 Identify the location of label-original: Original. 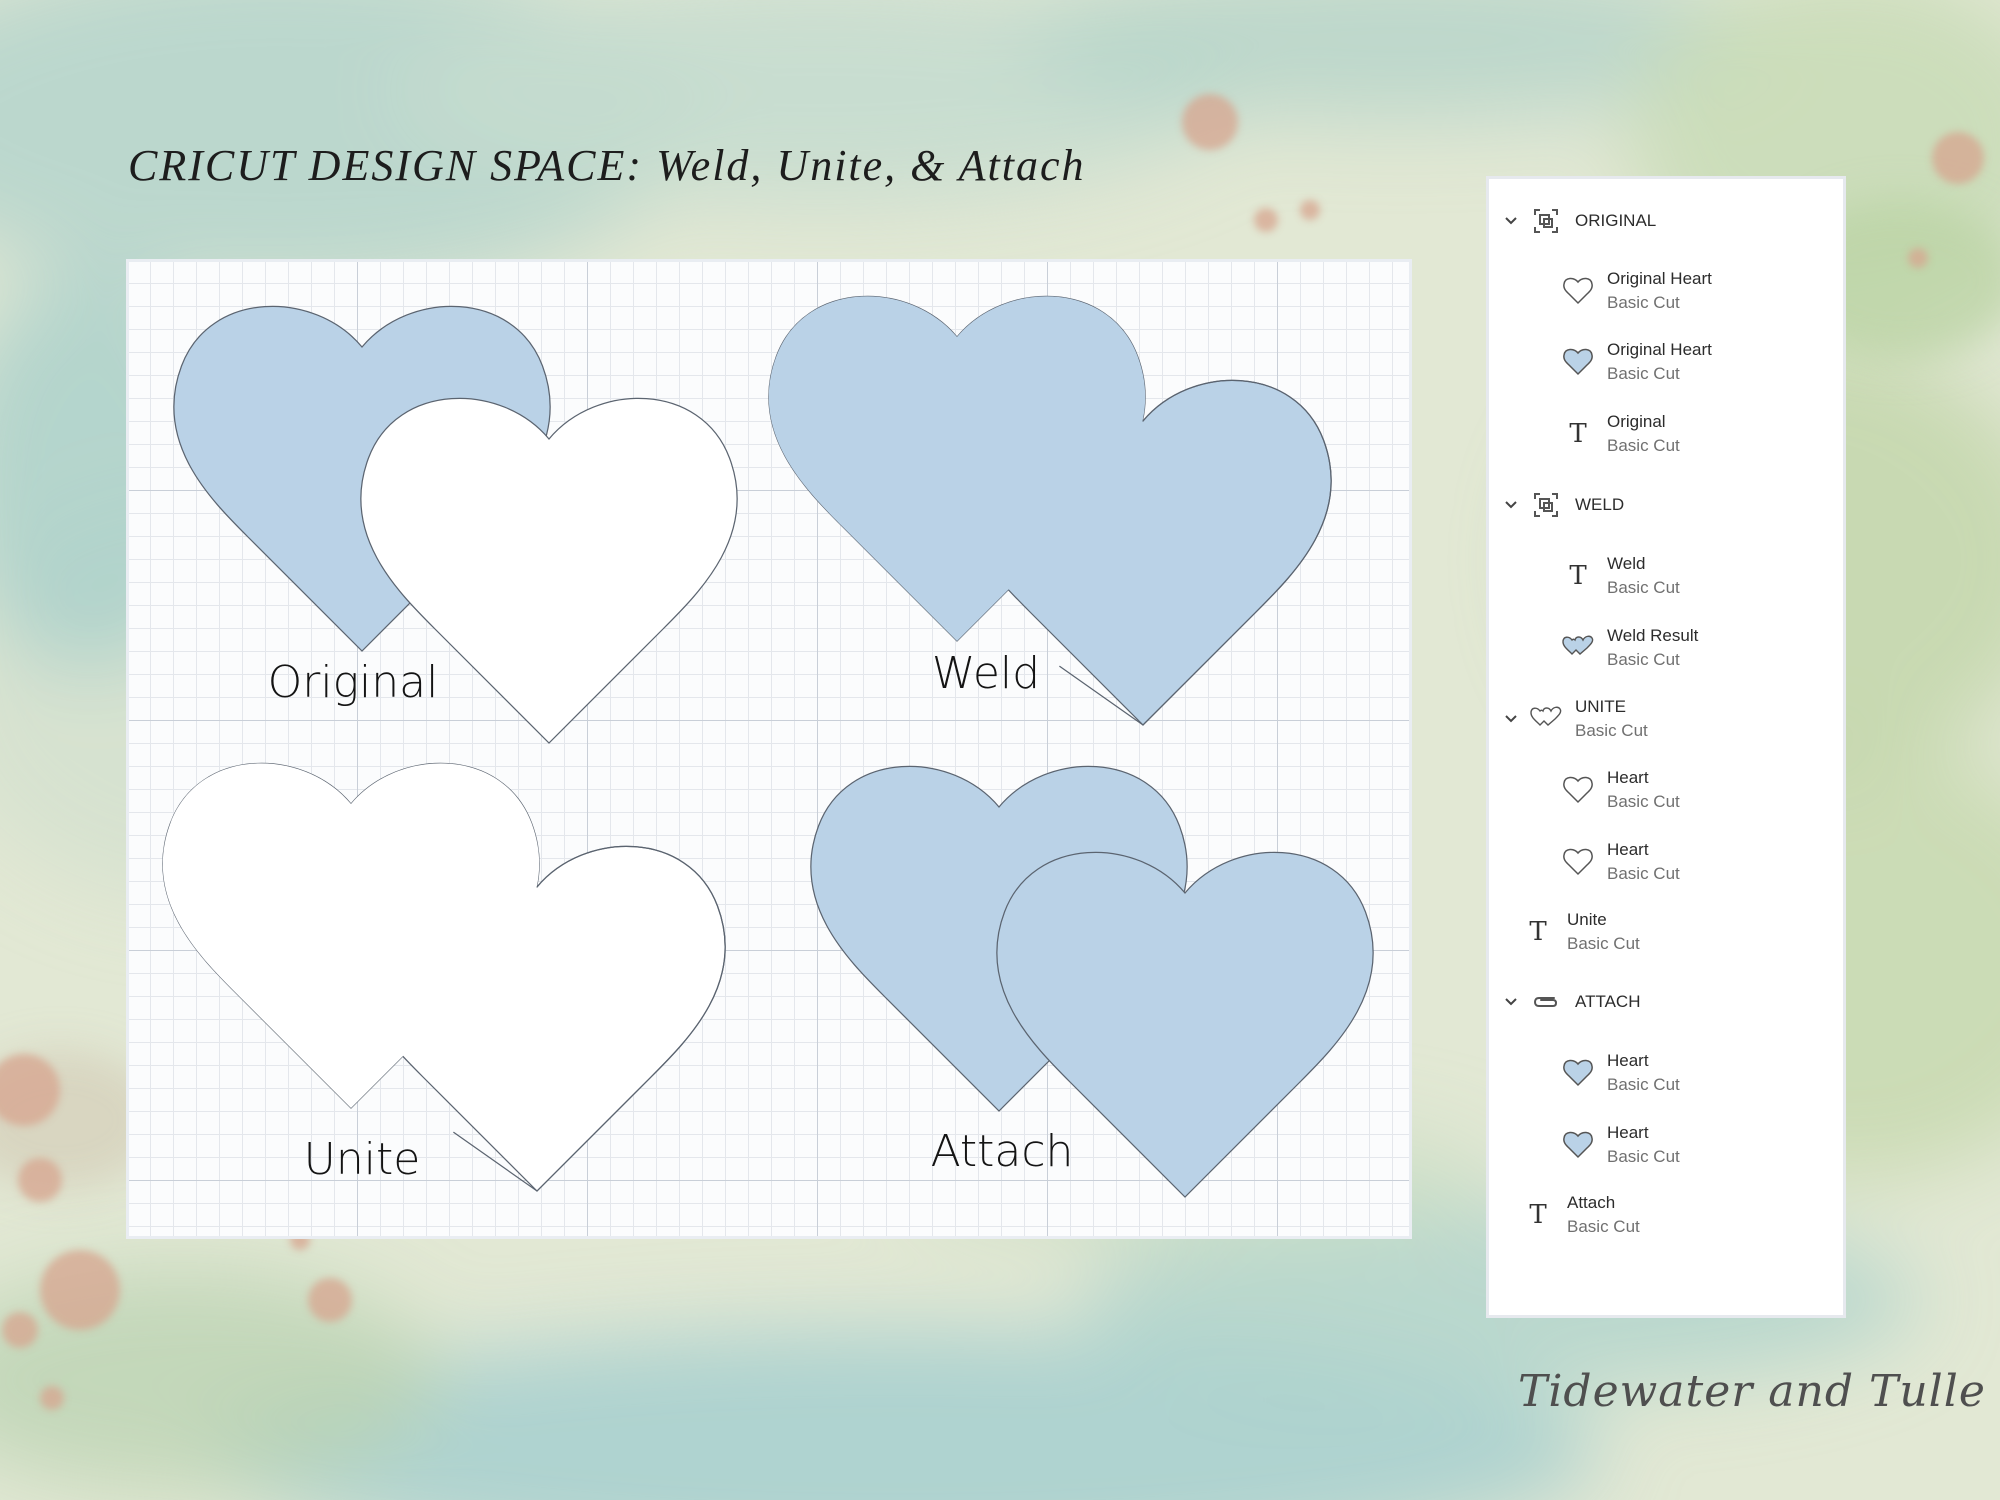
(353, 682).